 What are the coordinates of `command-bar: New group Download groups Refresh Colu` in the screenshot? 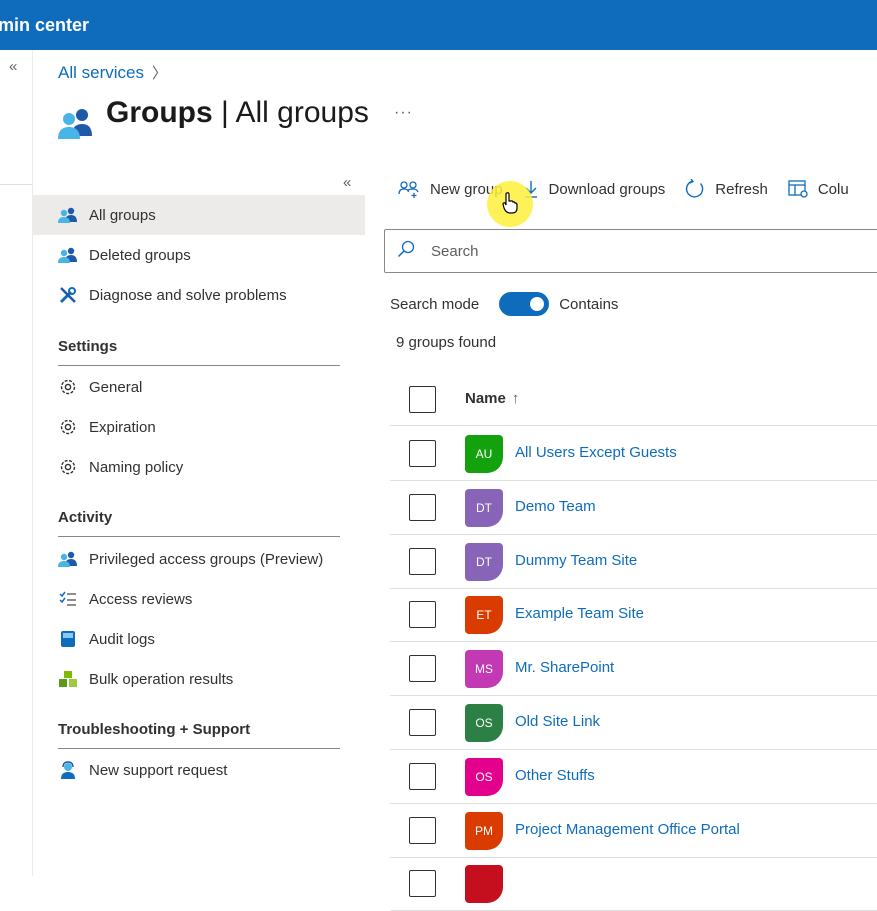 It's located at (633, 189).